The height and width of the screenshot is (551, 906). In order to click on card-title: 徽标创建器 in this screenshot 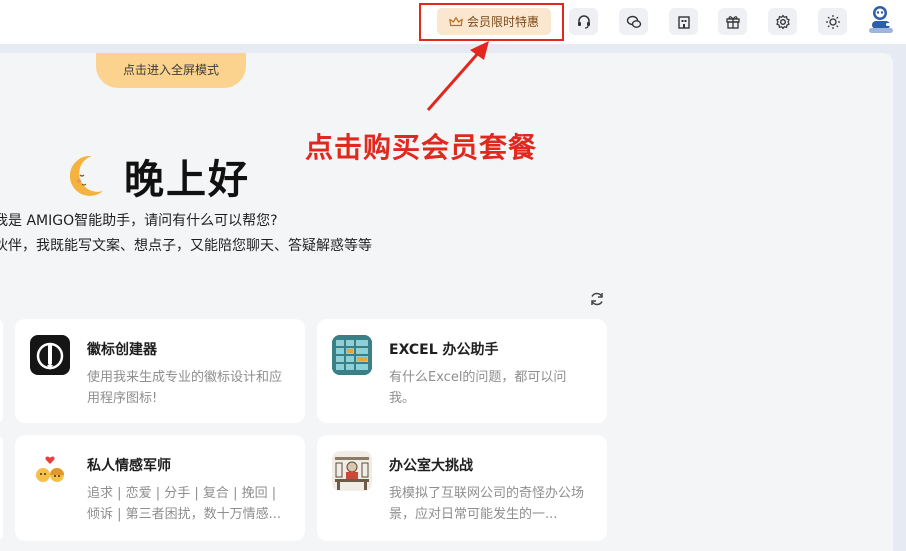, I will do `click(122, 350)`.